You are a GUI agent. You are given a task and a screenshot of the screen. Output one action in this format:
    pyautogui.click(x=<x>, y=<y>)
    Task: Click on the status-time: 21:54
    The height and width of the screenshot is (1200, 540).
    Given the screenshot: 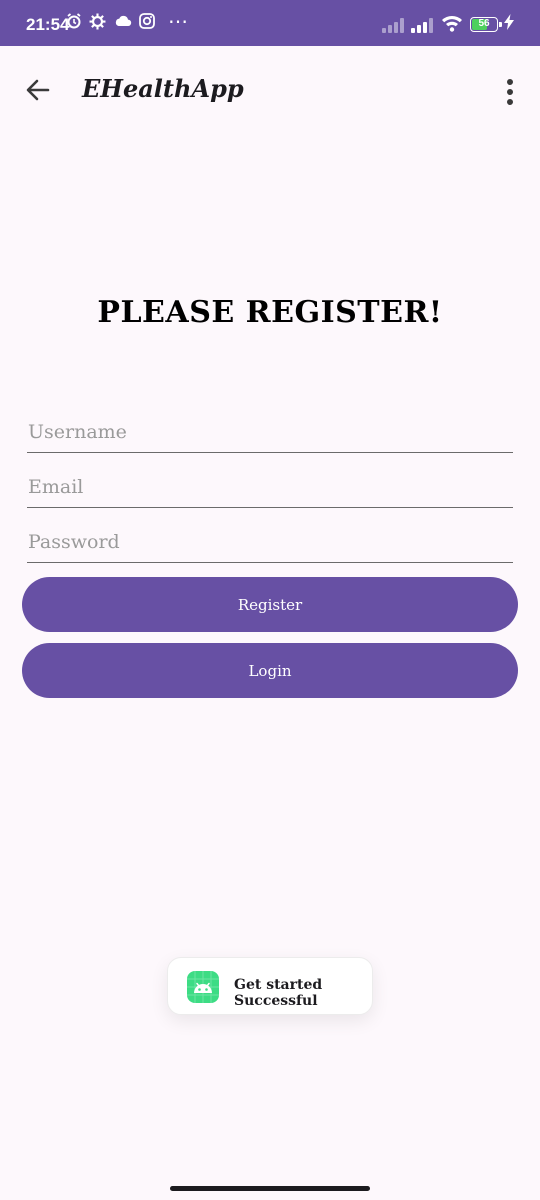 What is the action you would take?
    pyautogui.click(x=48, y=24)
    